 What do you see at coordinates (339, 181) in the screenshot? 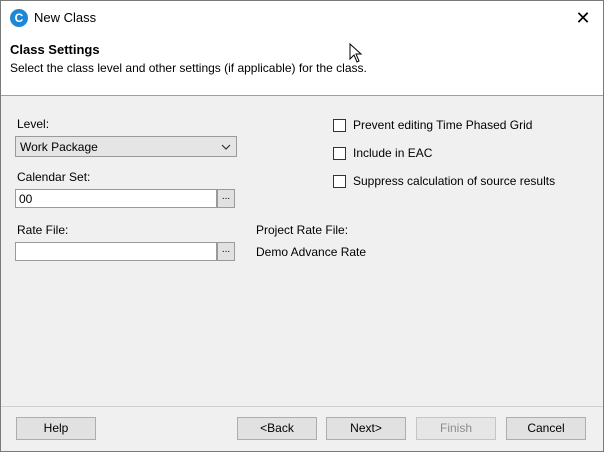
I see `suppress-calculation-checkbox` at bounding box center [339, 181].